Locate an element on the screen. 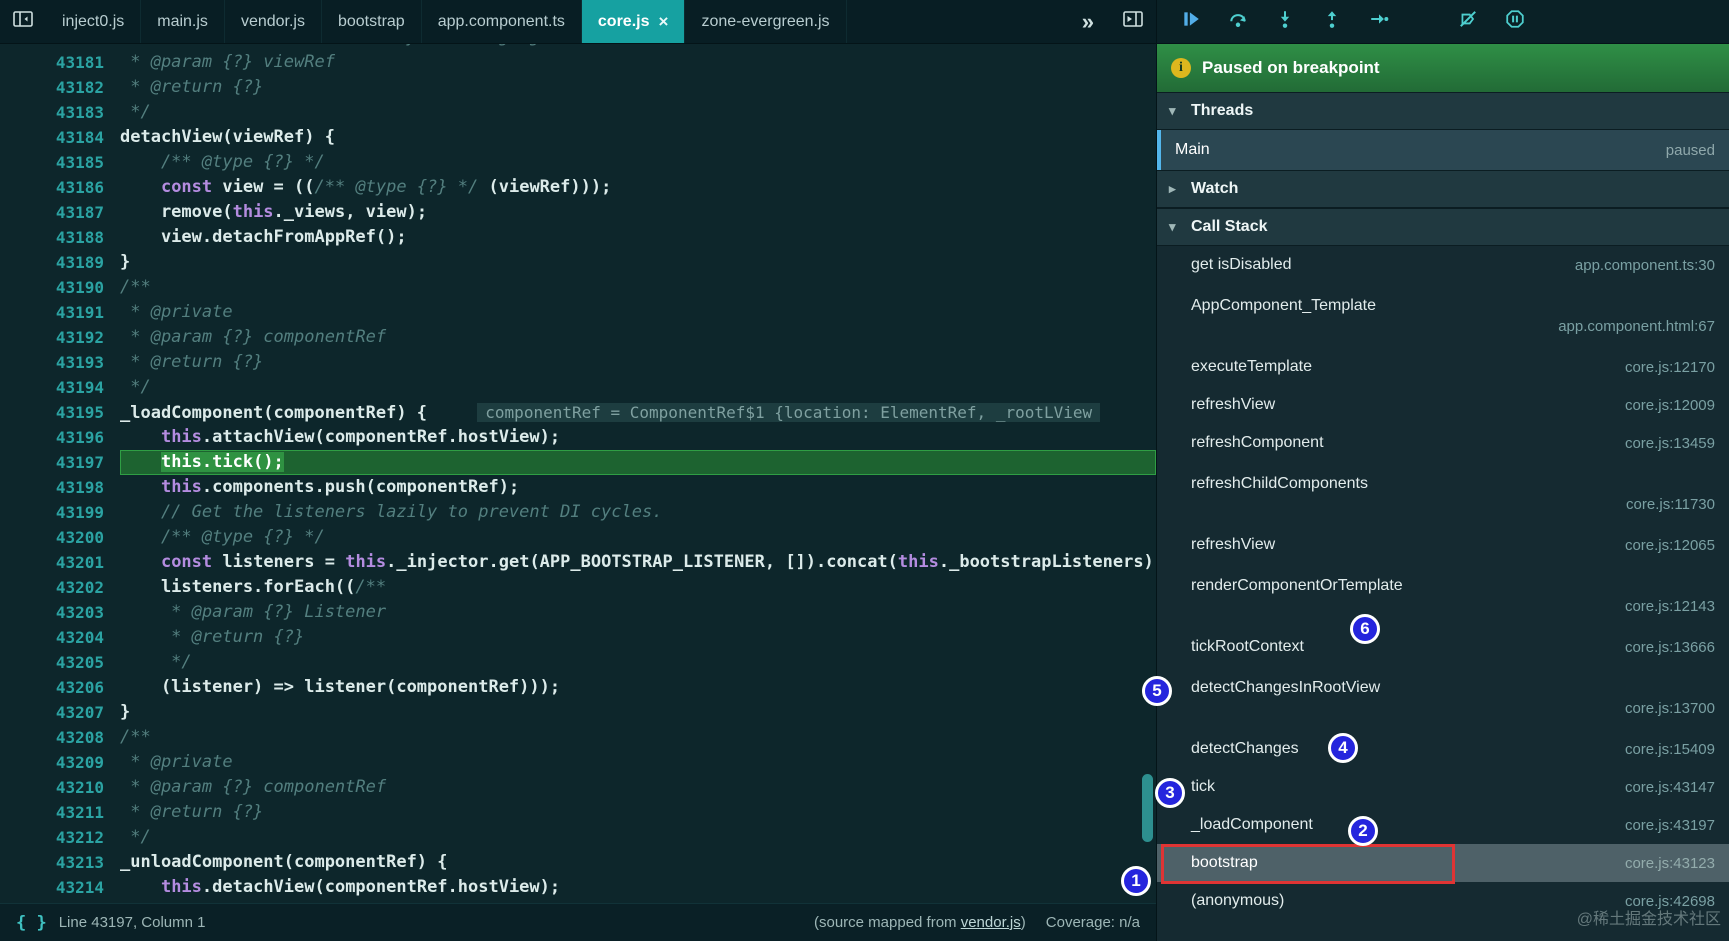 Image resolution: width=1729 pixels, height=941 pixels. frame-location: core.js:43197 is located at coordinates (1669, 825).